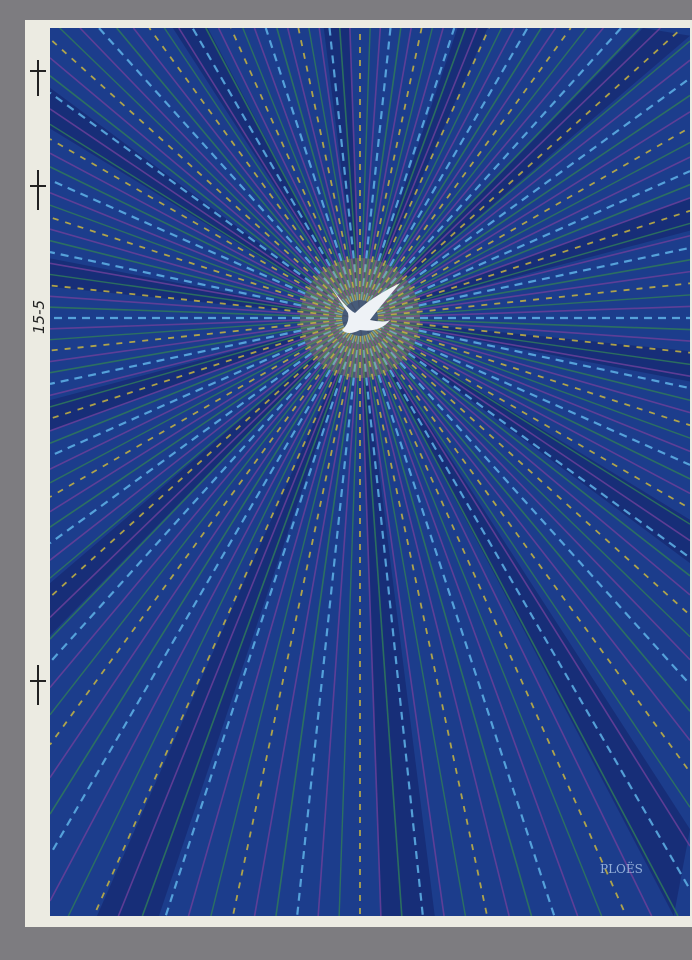  What do you see at coordinates (435, 165) in the screenshot?
I see `light-ray` at bounding box center [435, 165].